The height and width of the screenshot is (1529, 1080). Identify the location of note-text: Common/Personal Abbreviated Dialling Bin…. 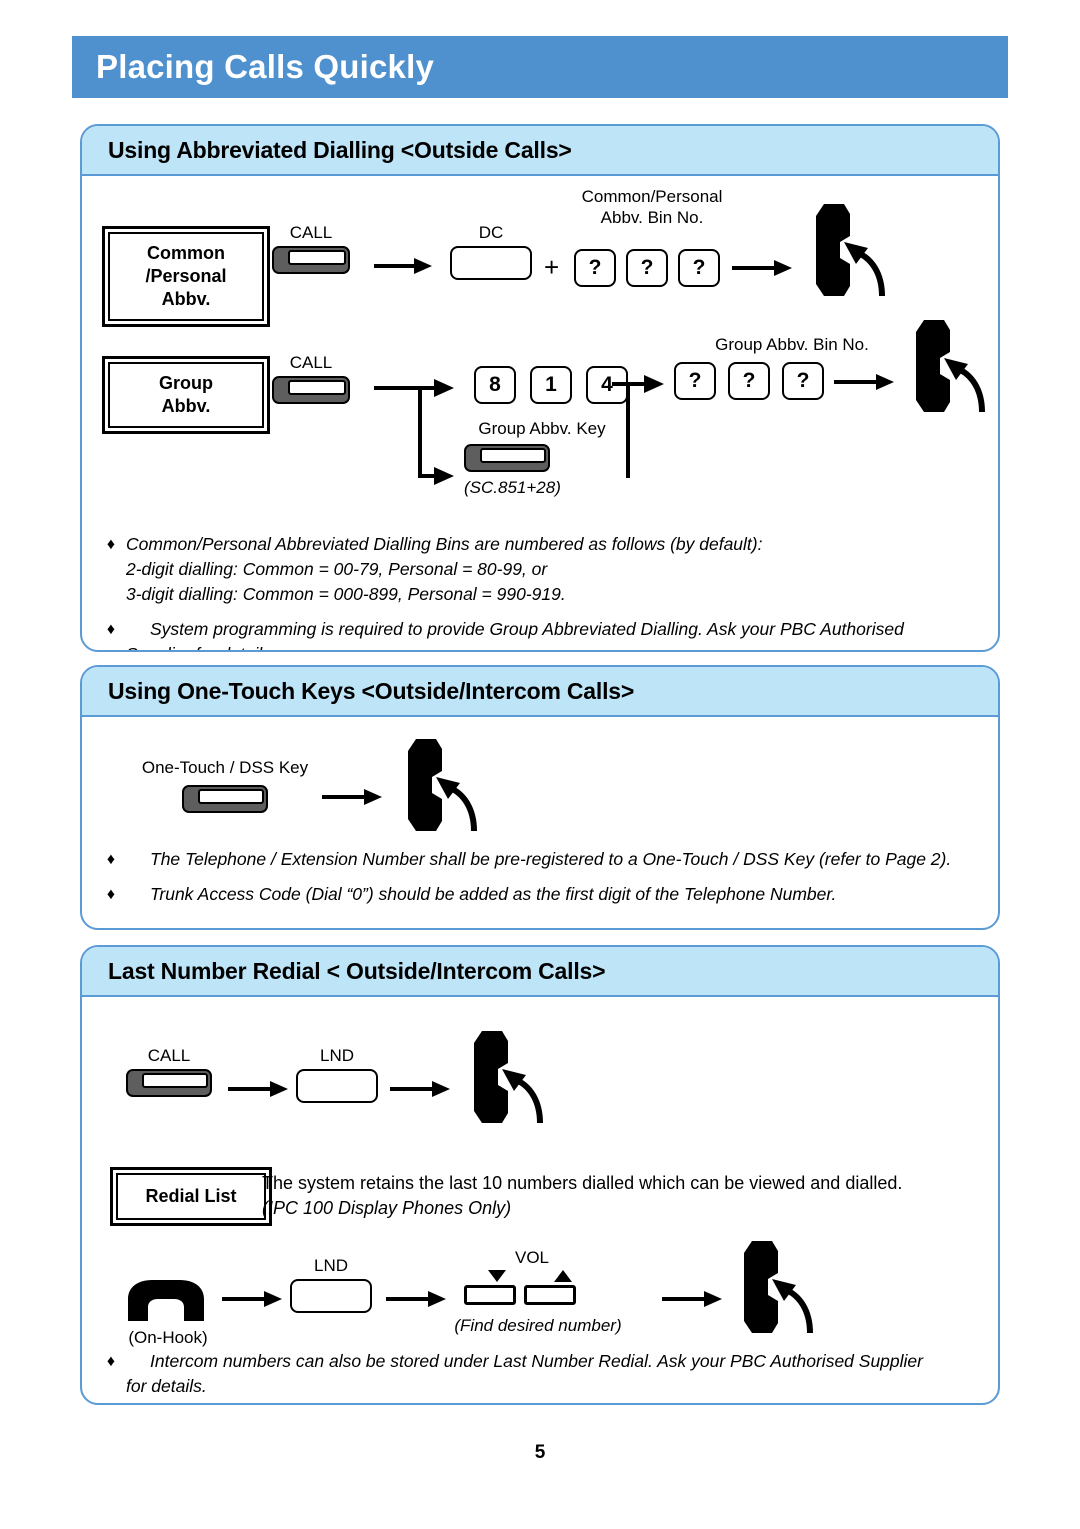
(444, 569).